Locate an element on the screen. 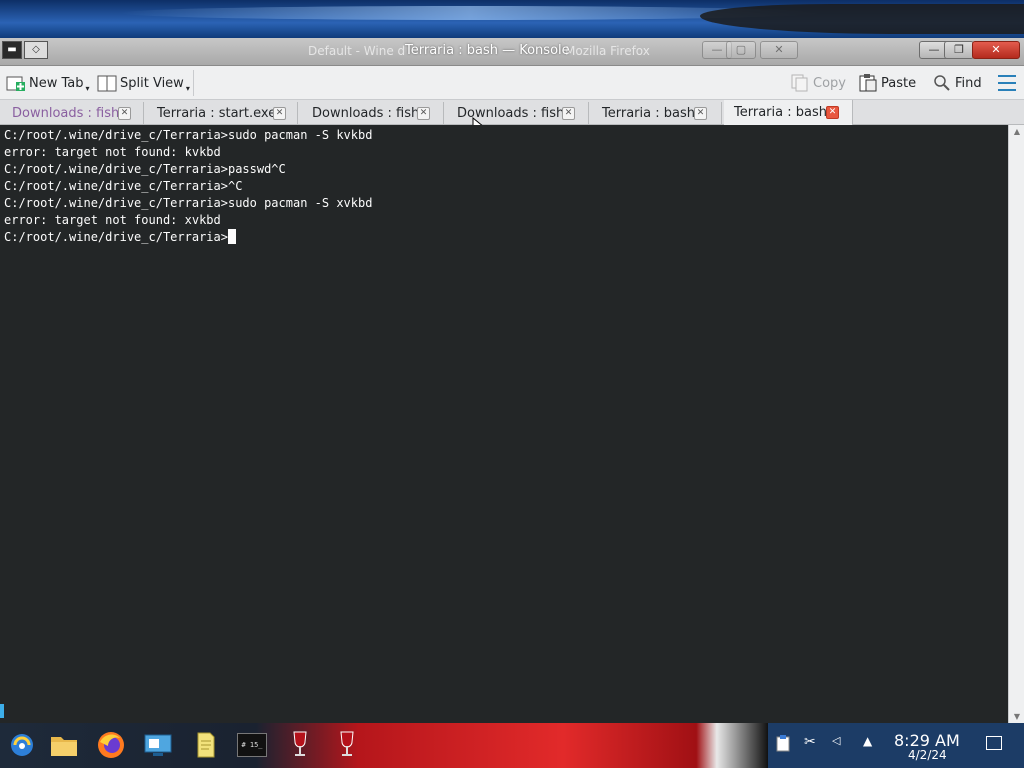 This screenshot has width=1024, height=768. terminal-line: C:/root/.wine/drive_c/Terraria>passwd^C is located at coordinates (145, 169).